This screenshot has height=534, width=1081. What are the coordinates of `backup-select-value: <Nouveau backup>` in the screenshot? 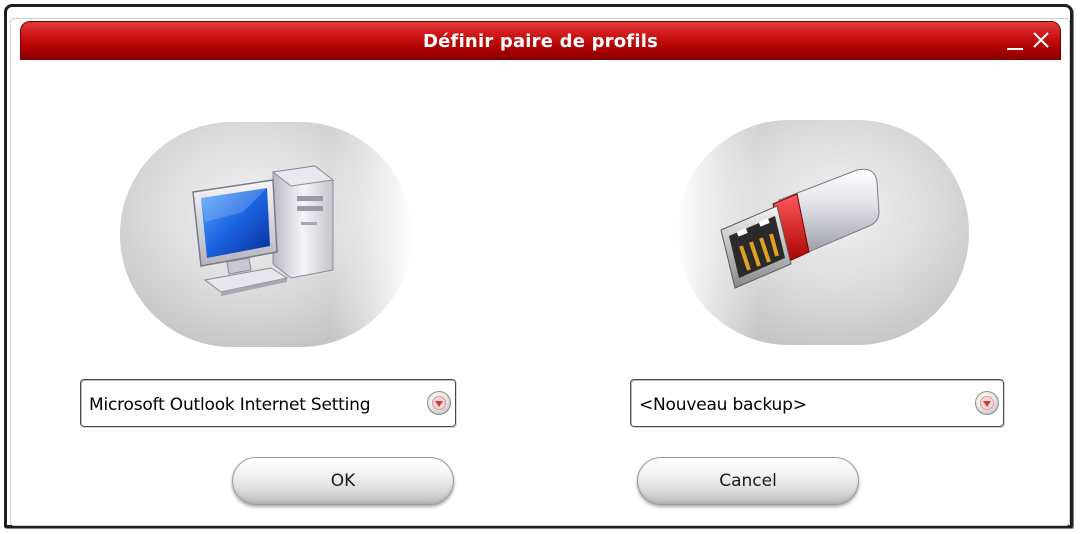 It's located at (723, 405).